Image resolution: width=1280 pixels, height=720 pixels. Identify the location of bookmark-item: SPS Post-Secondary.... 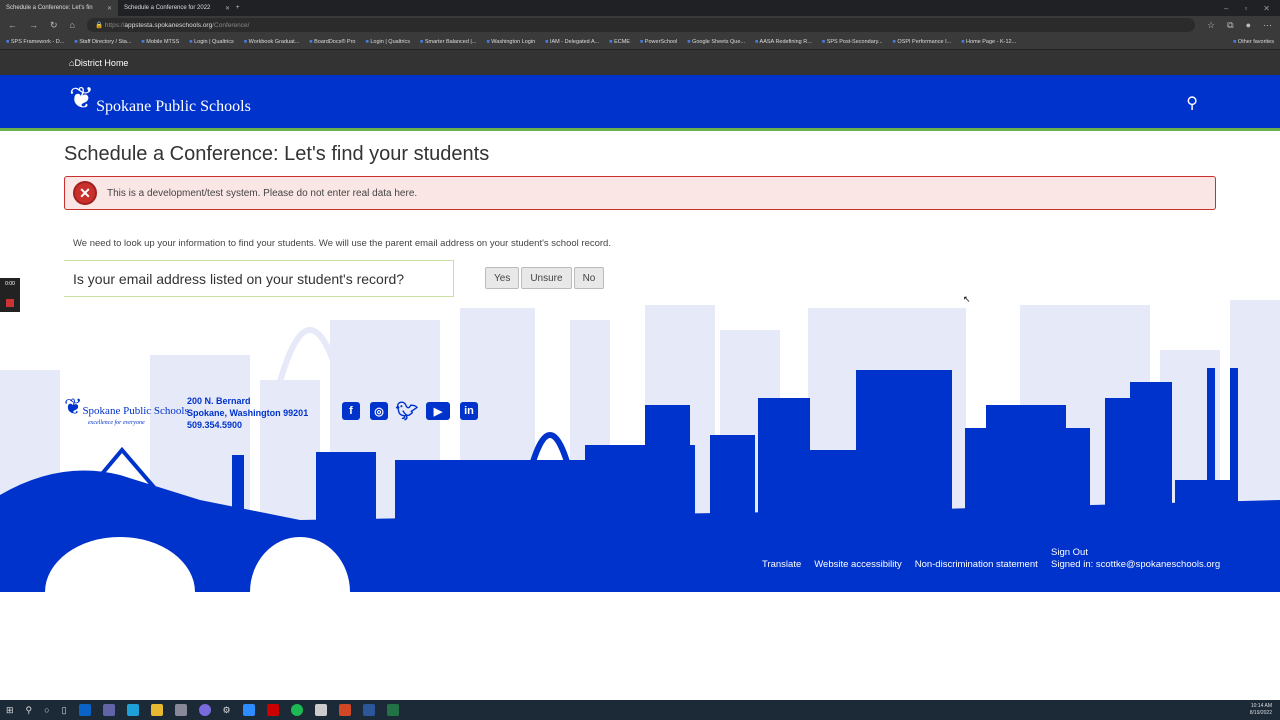
(852, 42).